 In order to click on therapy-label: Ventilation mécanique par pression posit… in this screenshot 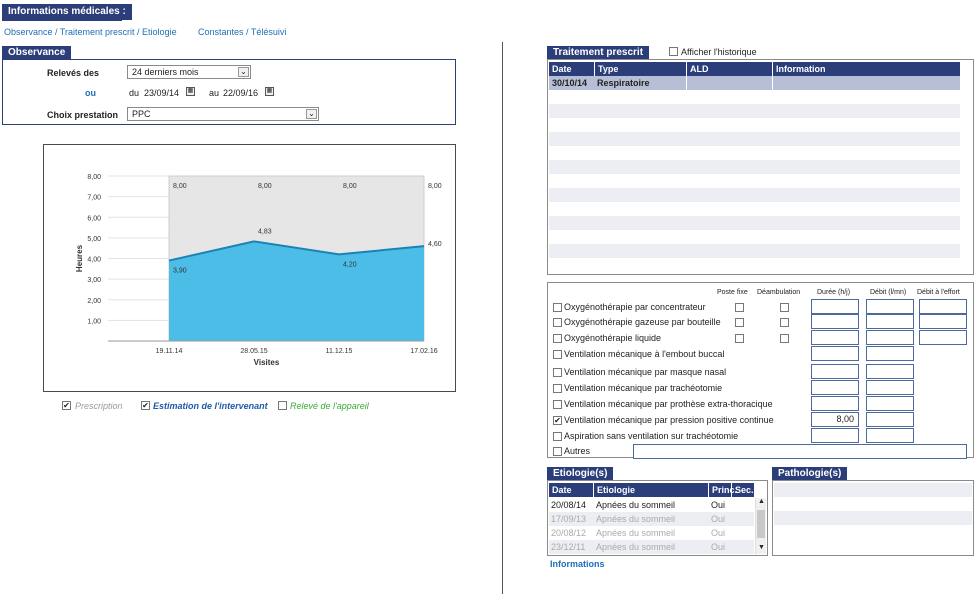, I will do `click(669, 420)`.